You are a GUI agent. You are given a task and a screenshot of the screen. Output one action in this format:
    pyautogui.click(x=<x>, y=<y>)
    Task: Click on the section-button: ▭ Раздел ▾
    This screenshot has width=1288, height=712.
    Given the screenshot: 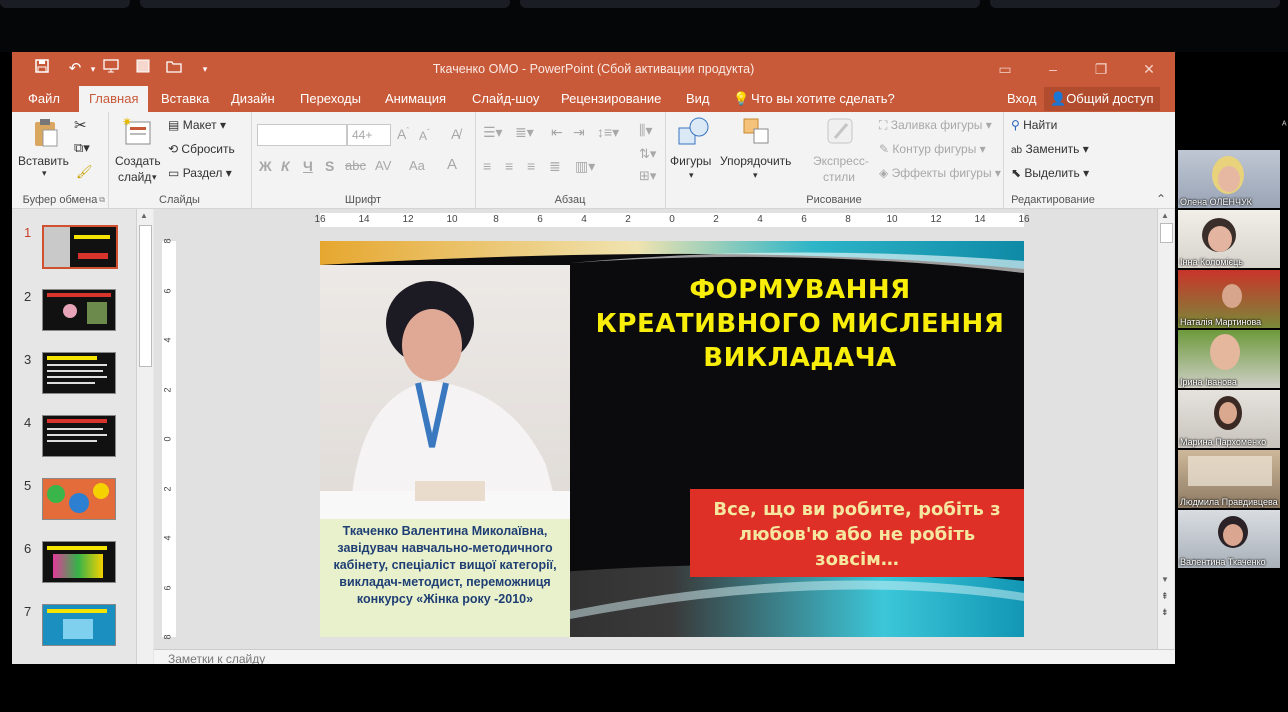 What is the action you would take?
    pyautogui.click(x=200, y=173)
    